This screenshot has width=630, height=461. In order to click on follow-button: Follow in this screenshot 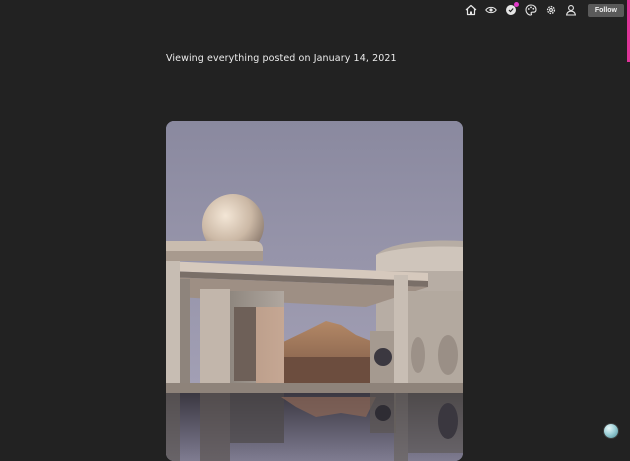, I will do `click(605, 10)`.